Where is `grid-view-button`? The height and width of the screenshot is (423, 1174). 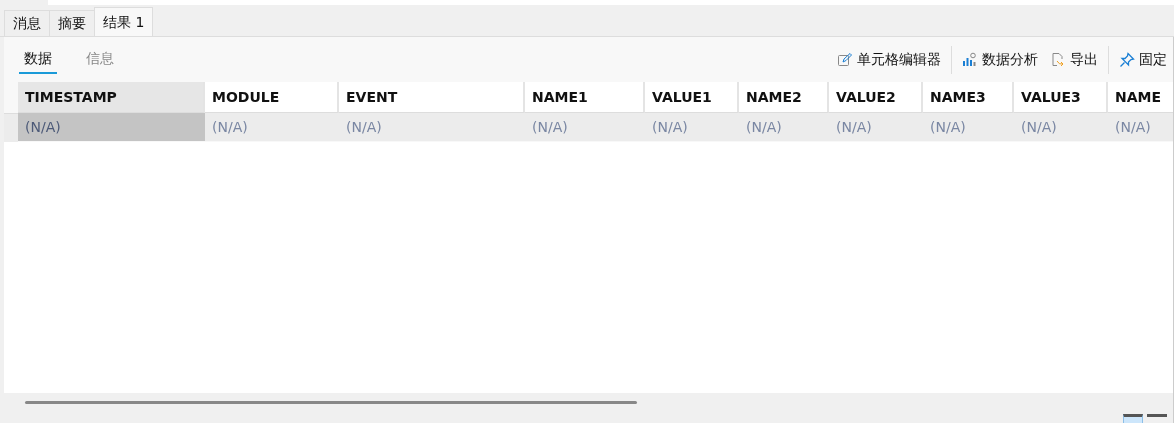 grid-view-button is located at coordinates (1133, 418).